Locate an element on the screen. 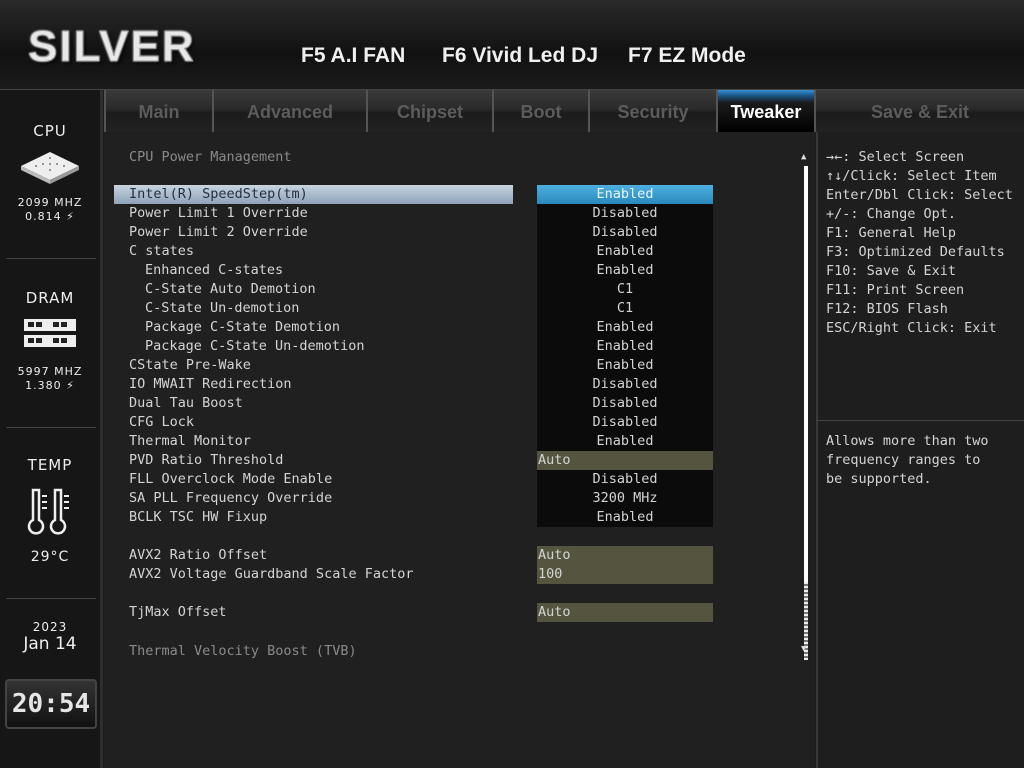 Image resolution: width=1024 pixels, height=768 pixels. setting-label: AVX2 Voltage Guardband Scale Factor is located at coordinates (271, 574).